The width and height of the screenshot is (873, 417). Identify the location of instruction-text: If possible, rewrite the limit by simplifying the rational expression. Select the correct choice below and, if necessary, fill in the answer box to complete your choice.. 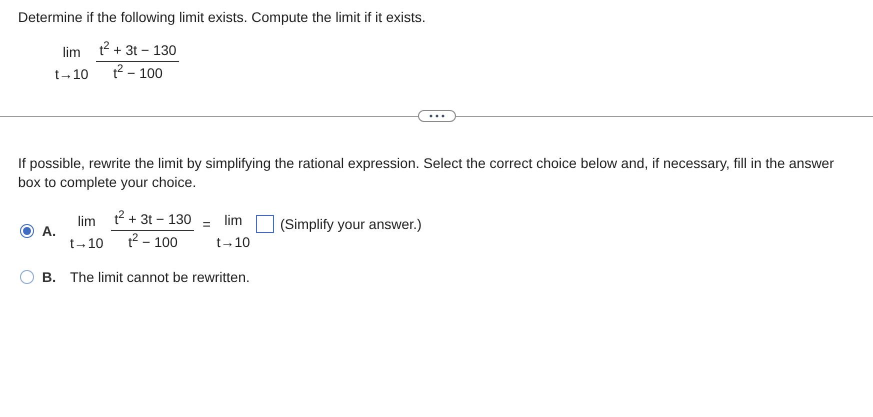
(426, 173).